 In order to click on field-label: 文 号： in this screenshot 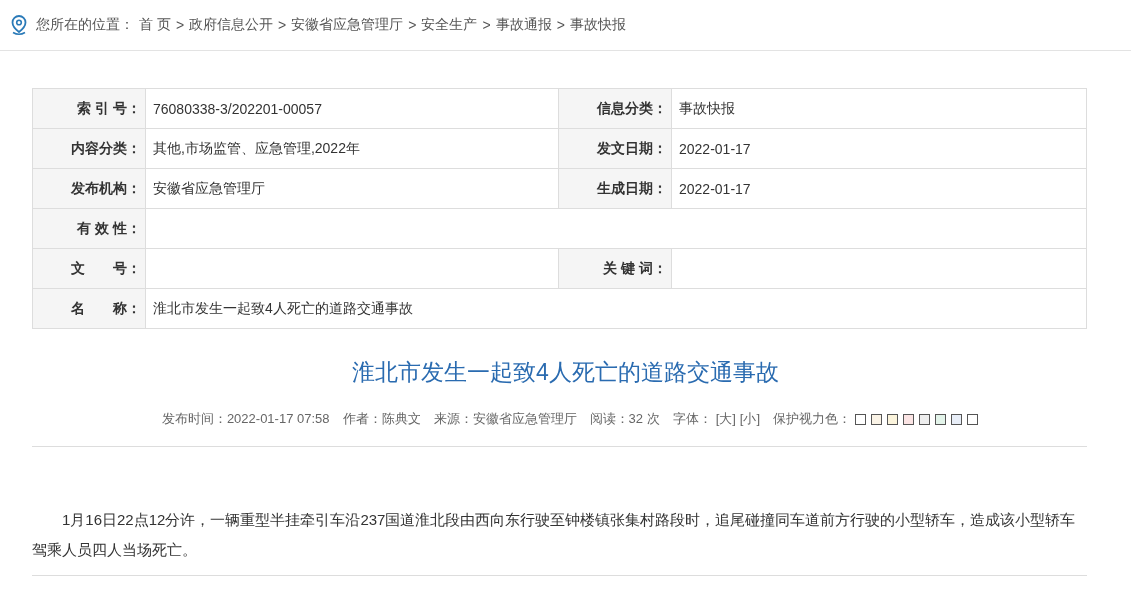, I will do `click(89, 269)`.